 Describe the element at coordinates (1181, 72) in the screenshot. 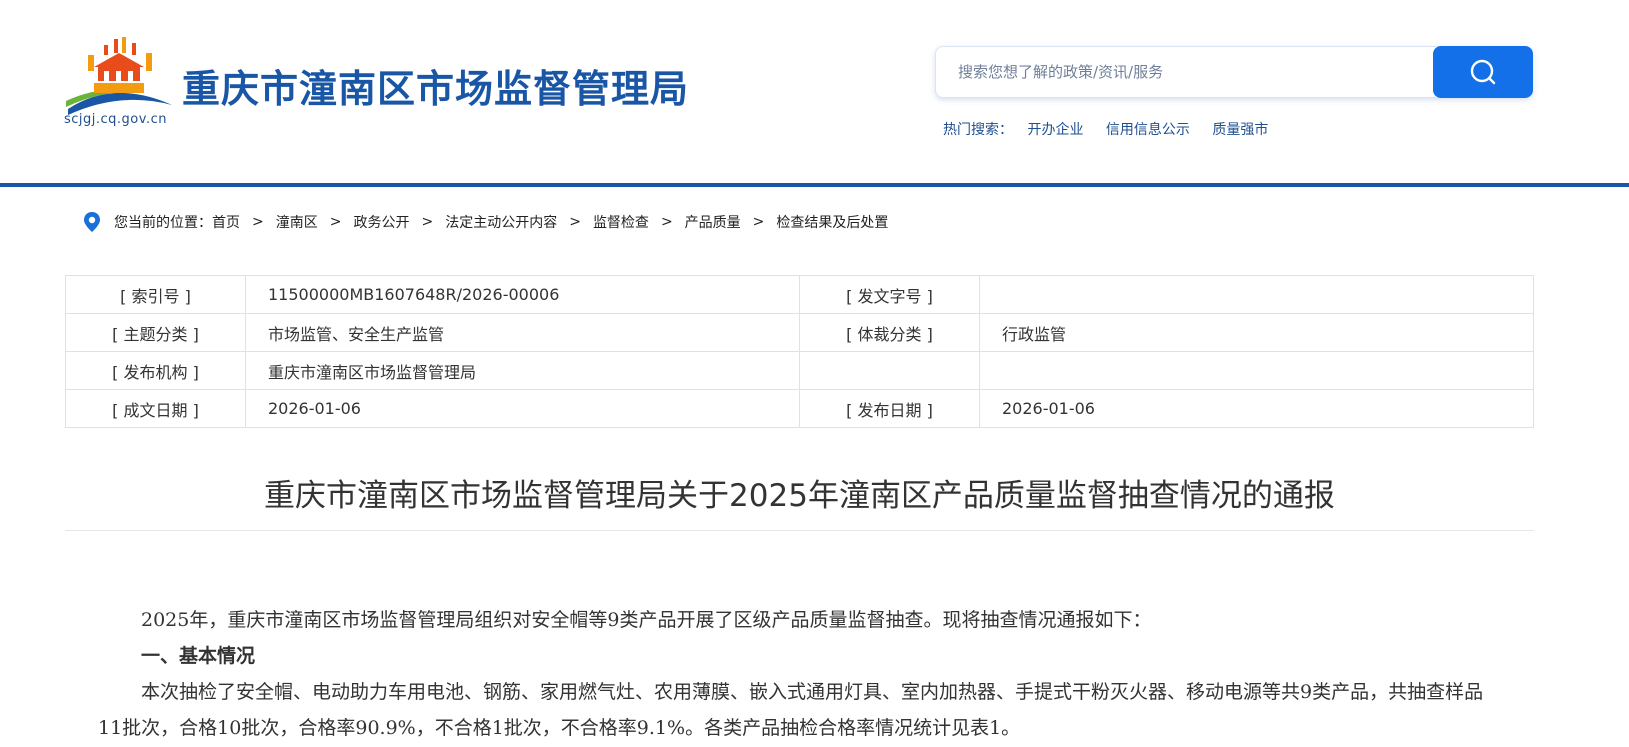

I see `search-input` at that location.